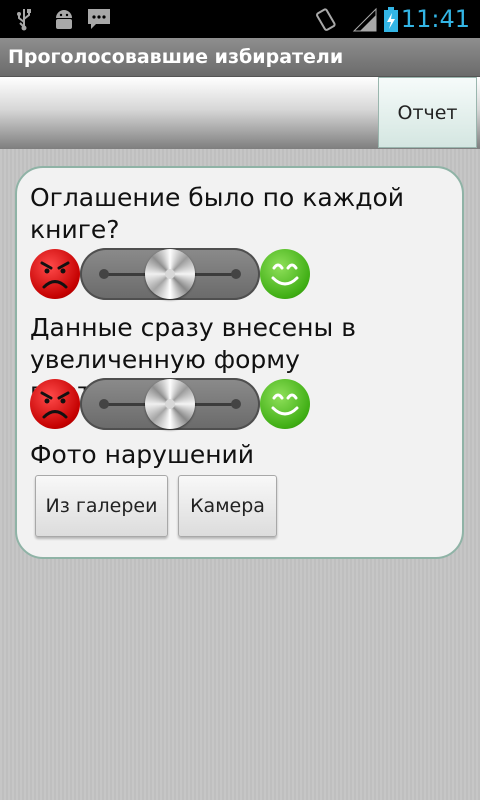 This screenshot has width=480, height=800. I want to click on app-title: Проголосовавшие избиратели, so click(176, 57).